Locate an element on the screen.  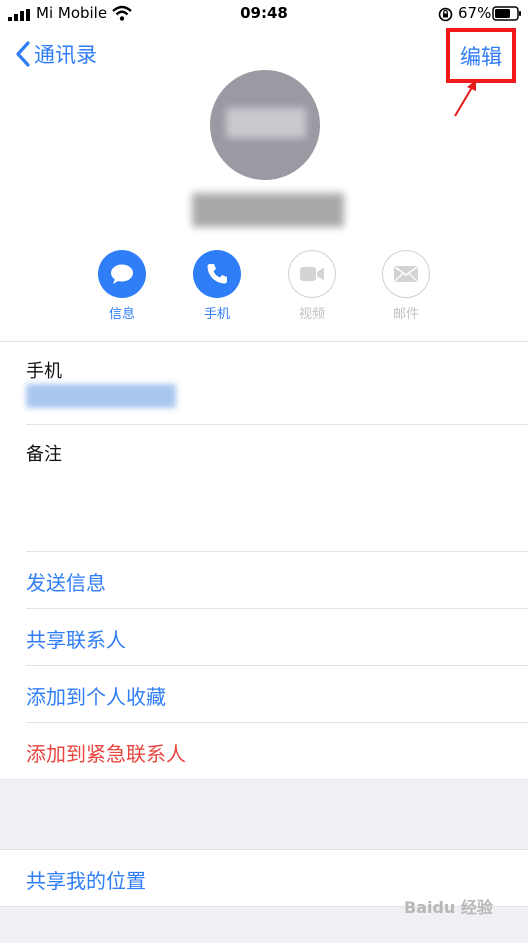
phone-number-blurred is located at coordinates (101, 396).